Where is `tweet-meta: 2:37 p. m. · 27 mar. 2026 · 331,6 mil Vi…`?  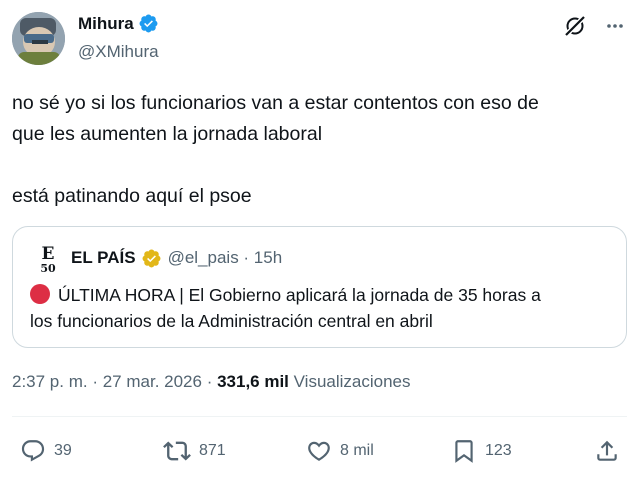 tweet-meta: 2:37 p. m. · 27 mar. 2026 · 331,6 mil Vi… is located at coordinates (211, 381).